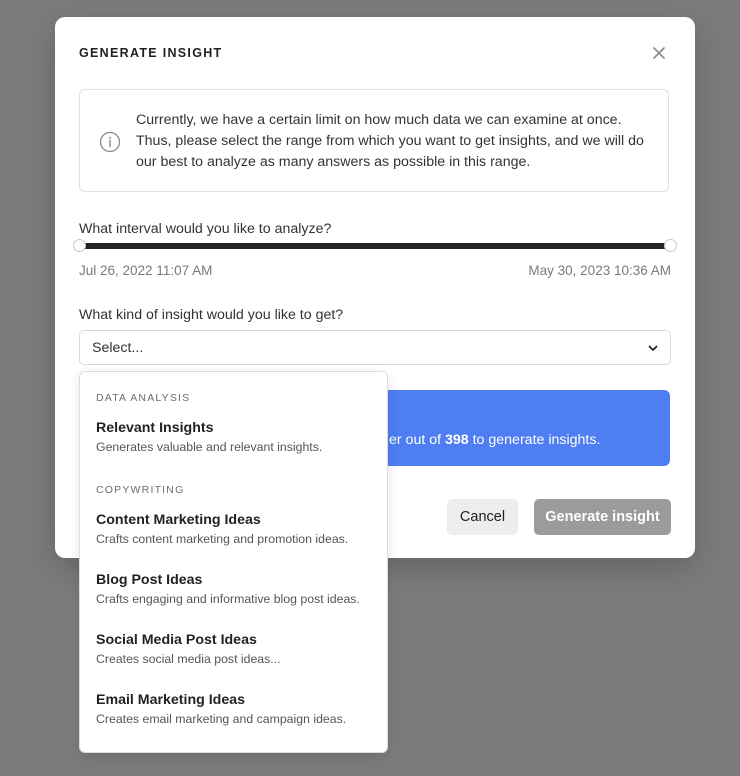 The height and width of the screenshot is (776, 740). I want to click on close-button, so click(659, 53).